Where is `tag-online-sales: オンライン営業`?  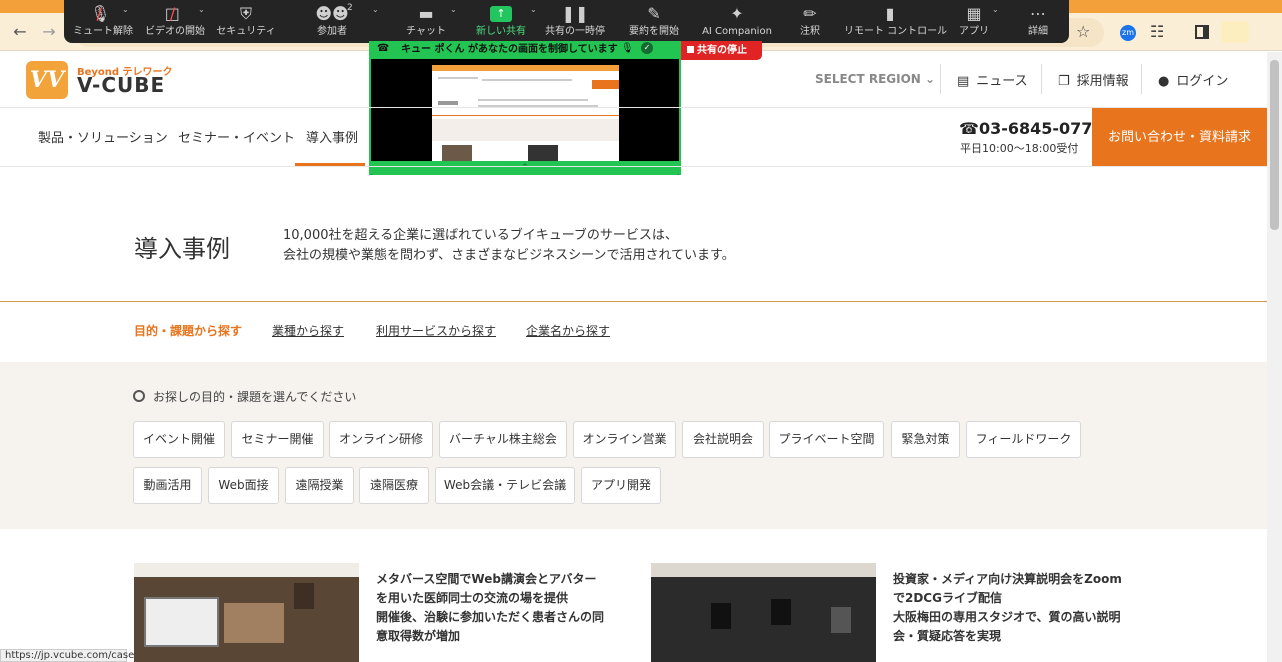
tag-online-sales: オンライン営業 is located at coordinates (624, 439).